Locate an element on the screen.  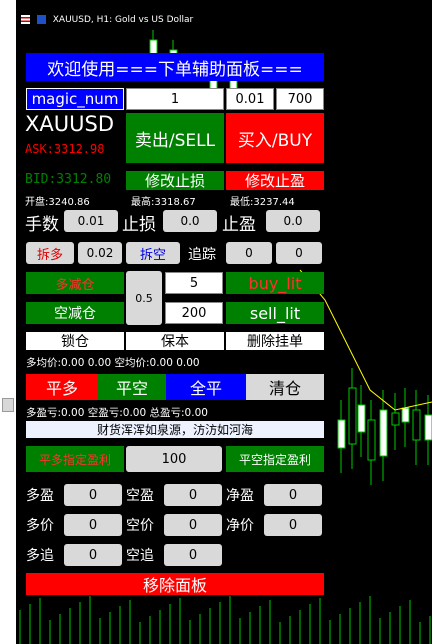
tp-input: 0.0 is located at coordinates (293, 221).